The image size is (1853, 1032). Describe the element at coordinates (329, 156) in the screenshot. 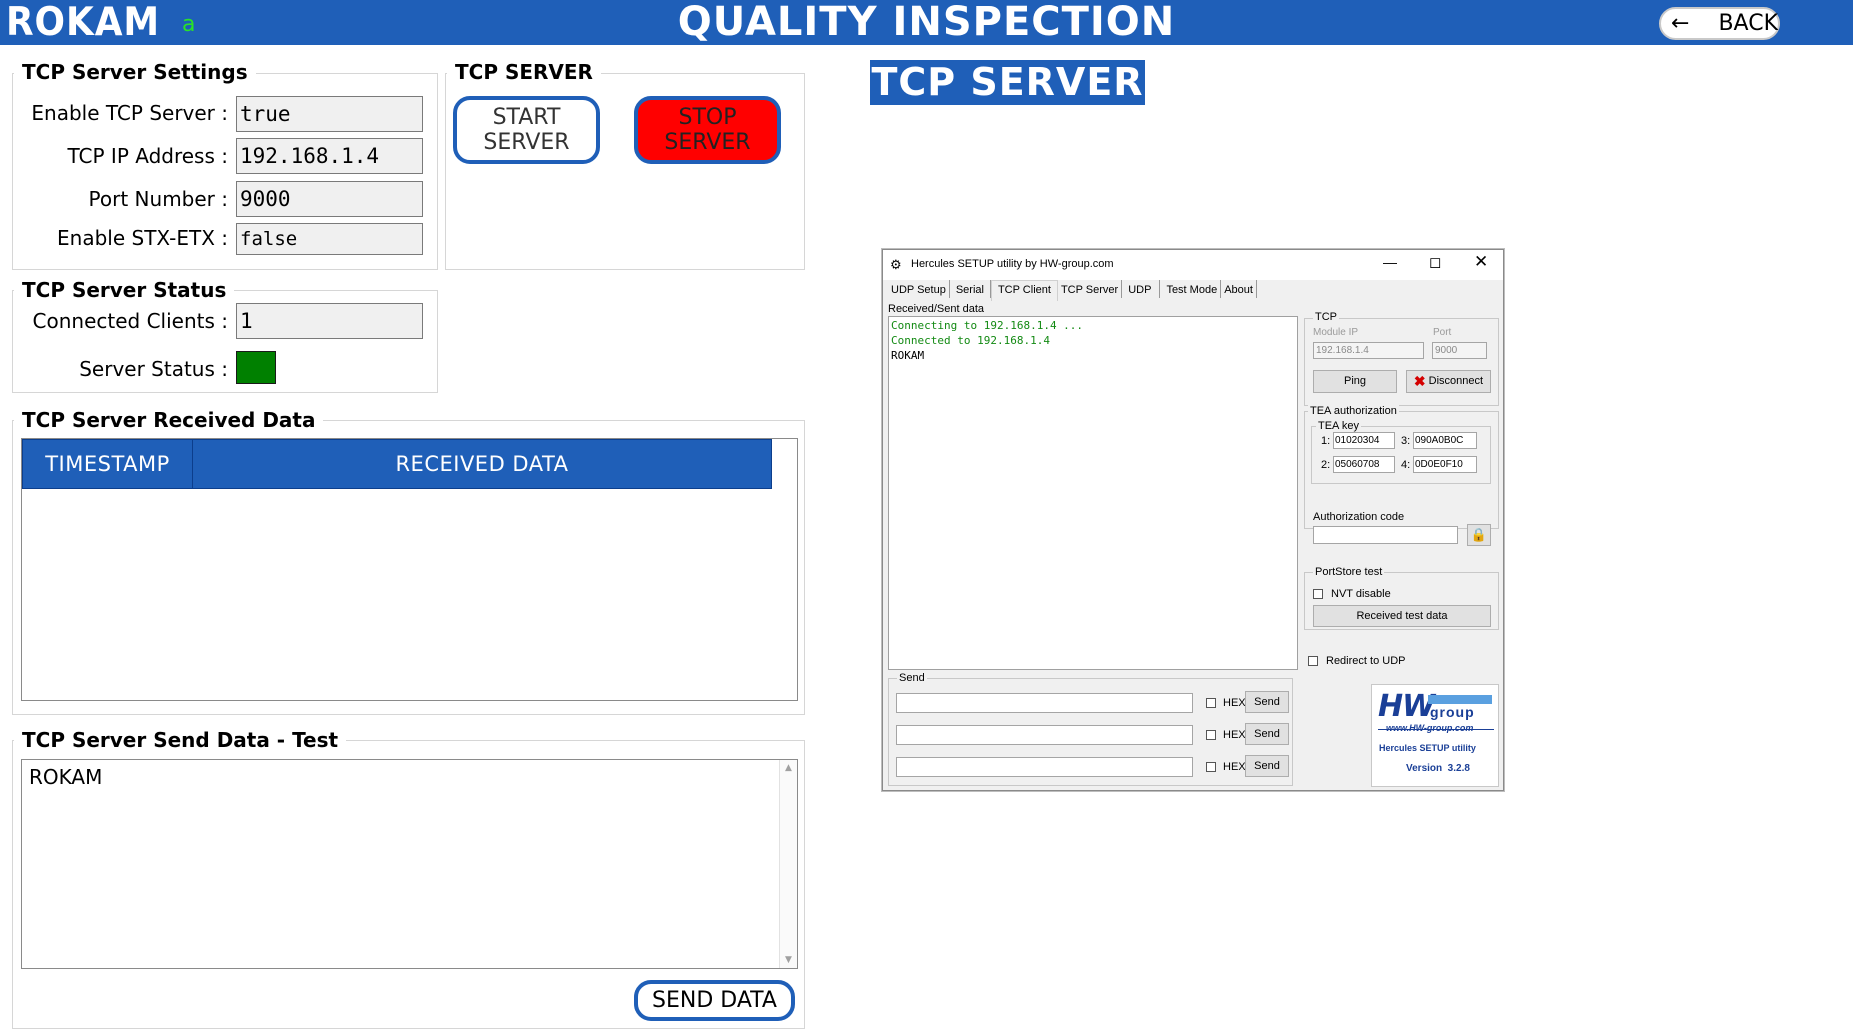

I see `tcp-ip-field: 192.168.1.4` at that location.